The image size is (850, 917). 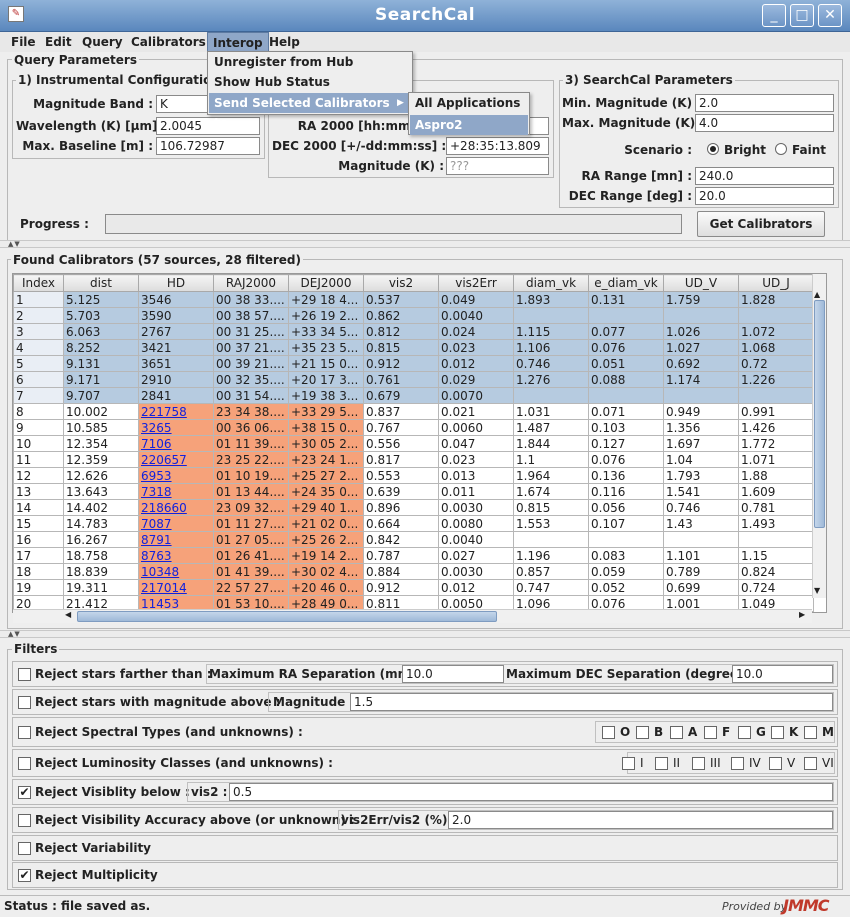 What do you see at coordinates (626, 491) in the screenshot?
I see `table-cell-e-diam-vk: 0.116` at bounding box center [626, 491].